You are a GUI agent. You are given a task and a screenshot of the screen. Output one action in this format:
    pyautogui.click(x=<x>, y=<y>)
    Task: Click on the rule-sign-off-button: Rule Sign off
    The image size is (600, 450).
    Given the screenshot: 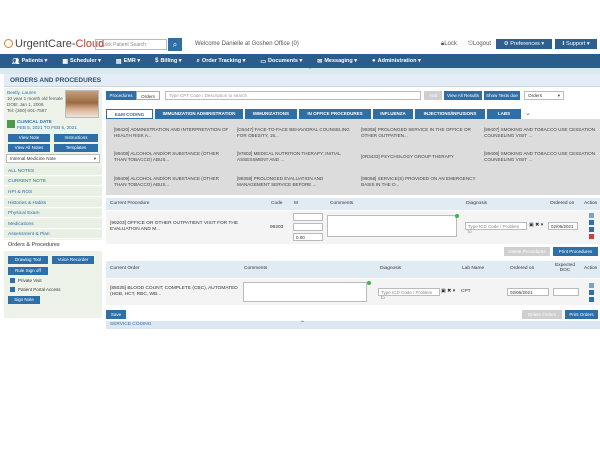 What is the action you would take?
    pyautogui.click(x=28, y=271)
    